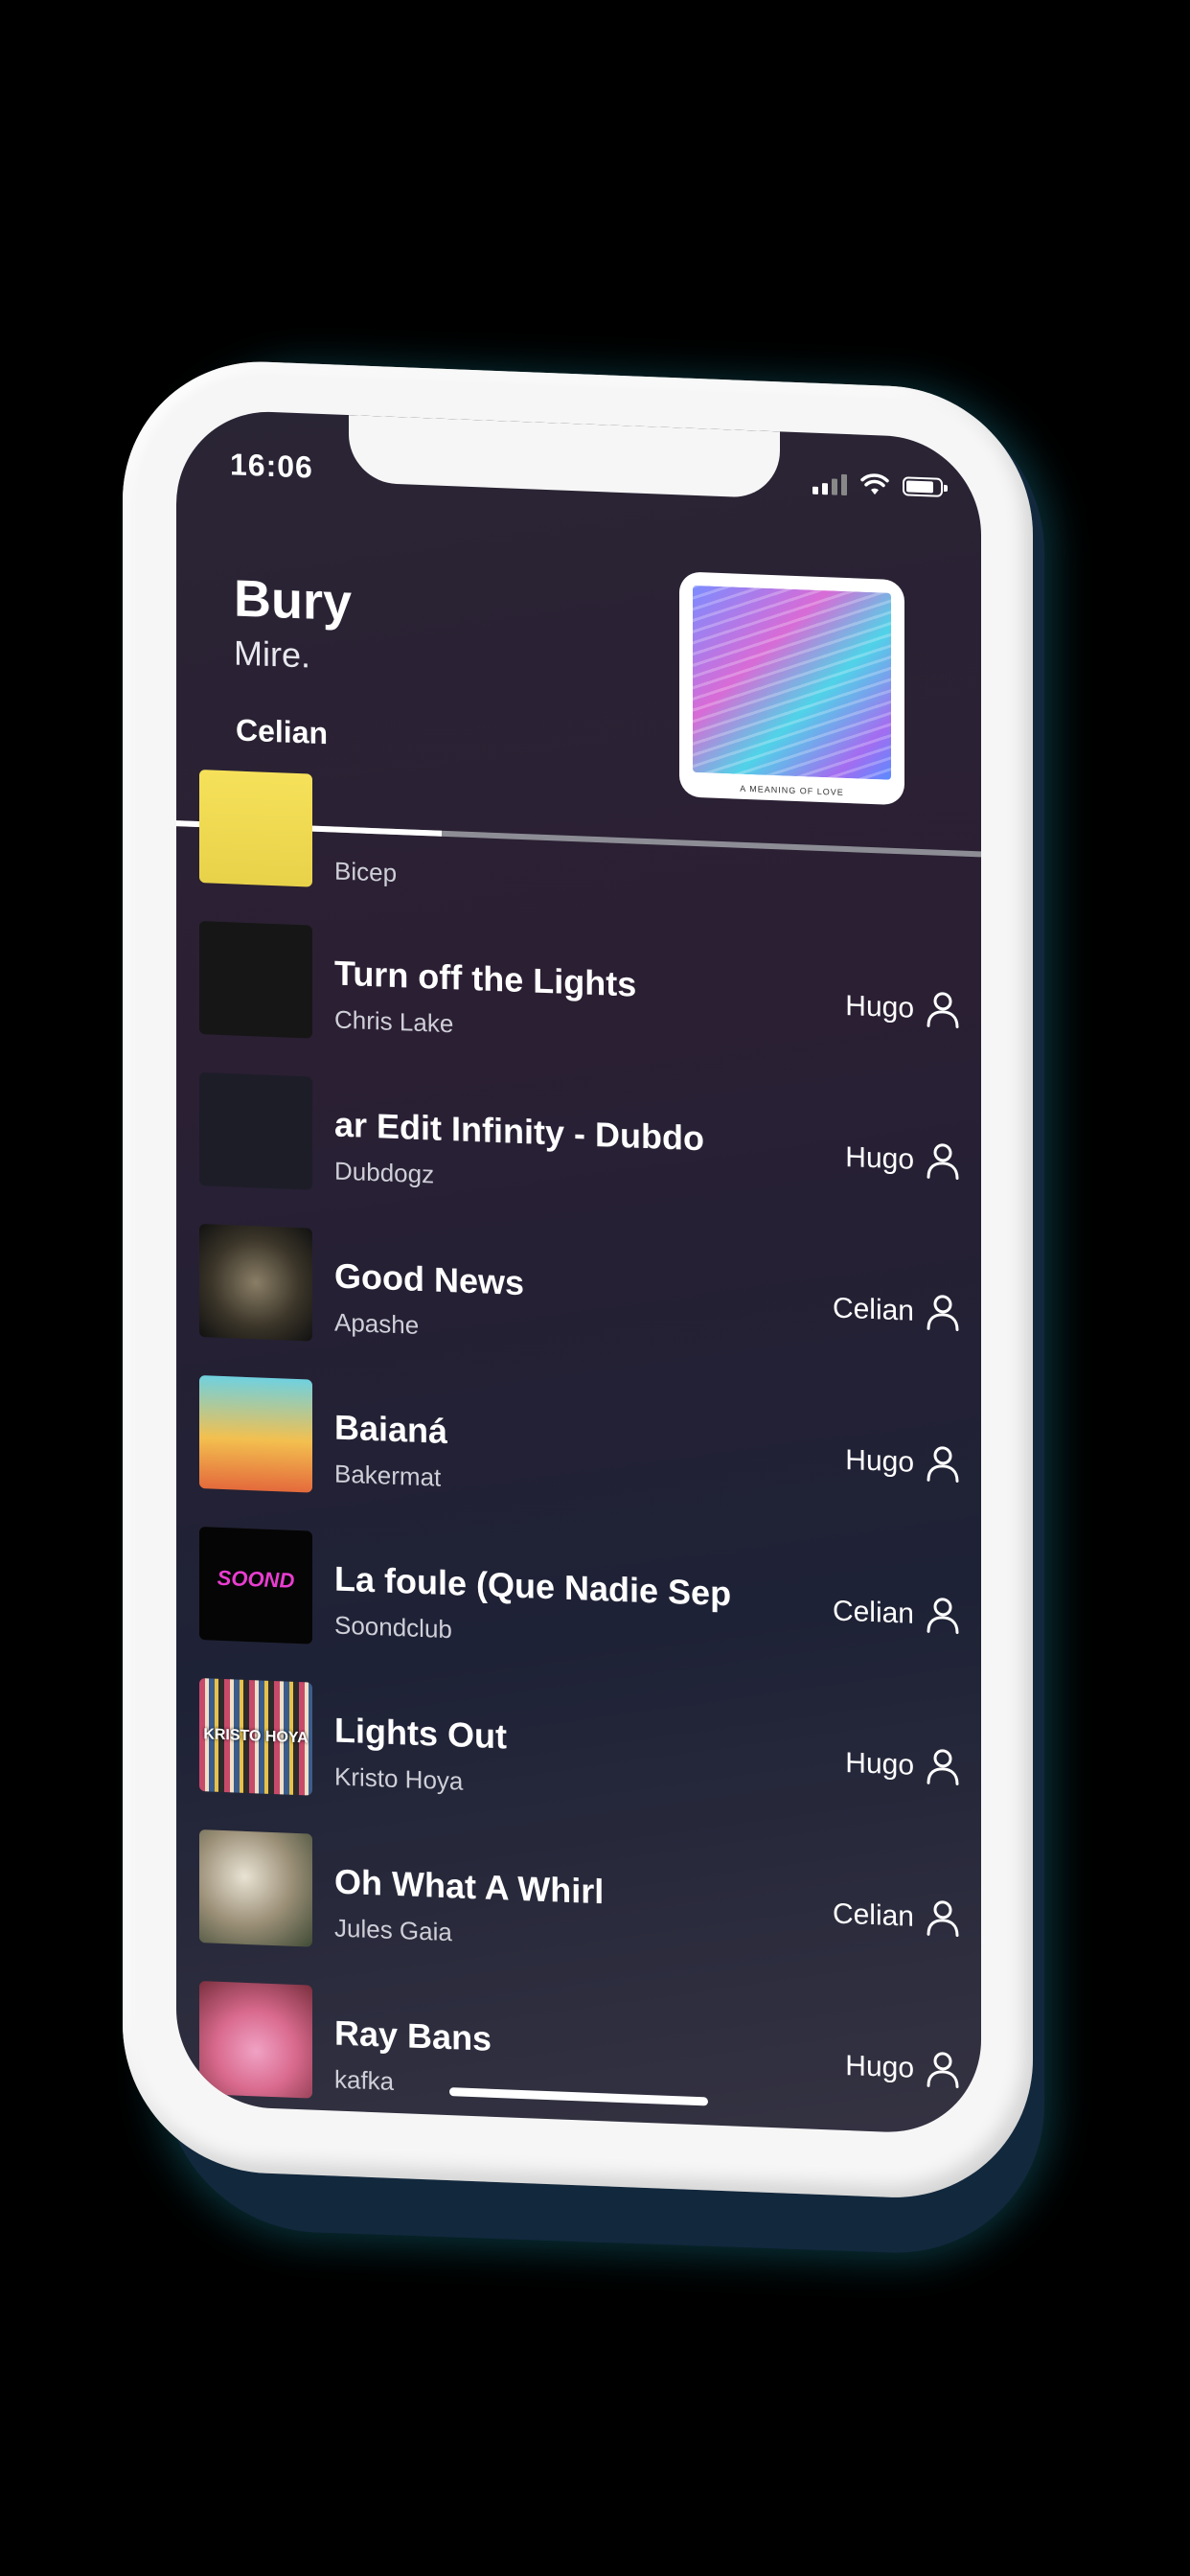 Image resolution: width=1190 pixels, height=2576 pixels. Describe the element at coordinates (256, 1579) in the screenshot. I see `cover-text: SOOND` at that location.